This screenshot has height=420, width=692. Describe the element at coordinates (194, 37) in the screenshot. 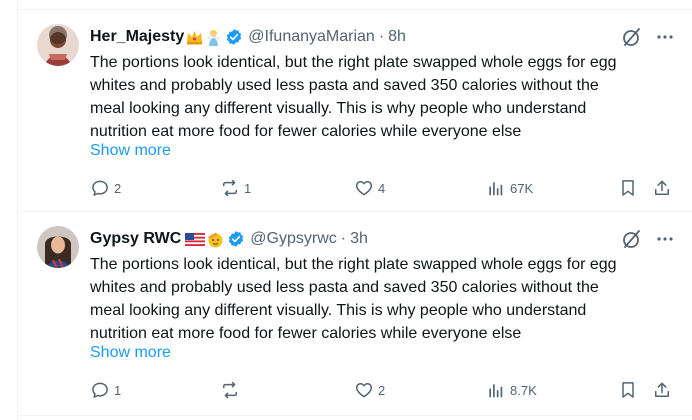

I see `crown-emoji` at that location.